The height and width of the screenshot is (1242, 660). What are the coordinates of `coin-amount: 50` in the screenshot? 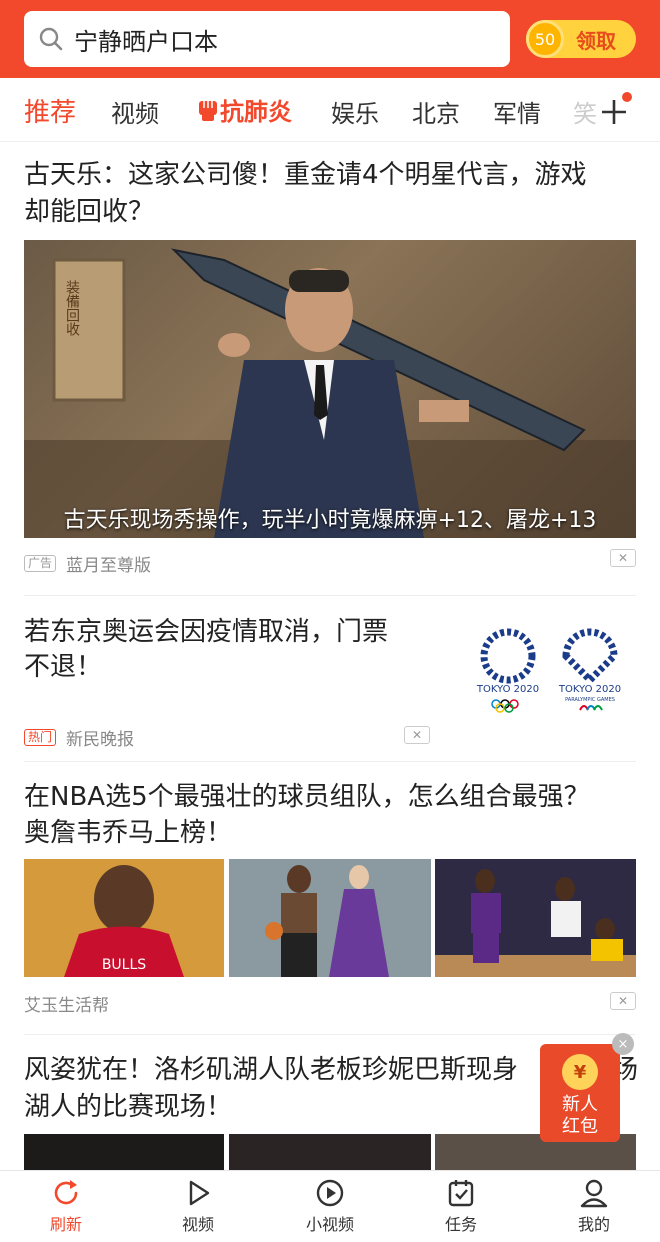 It's located at (545, 39).